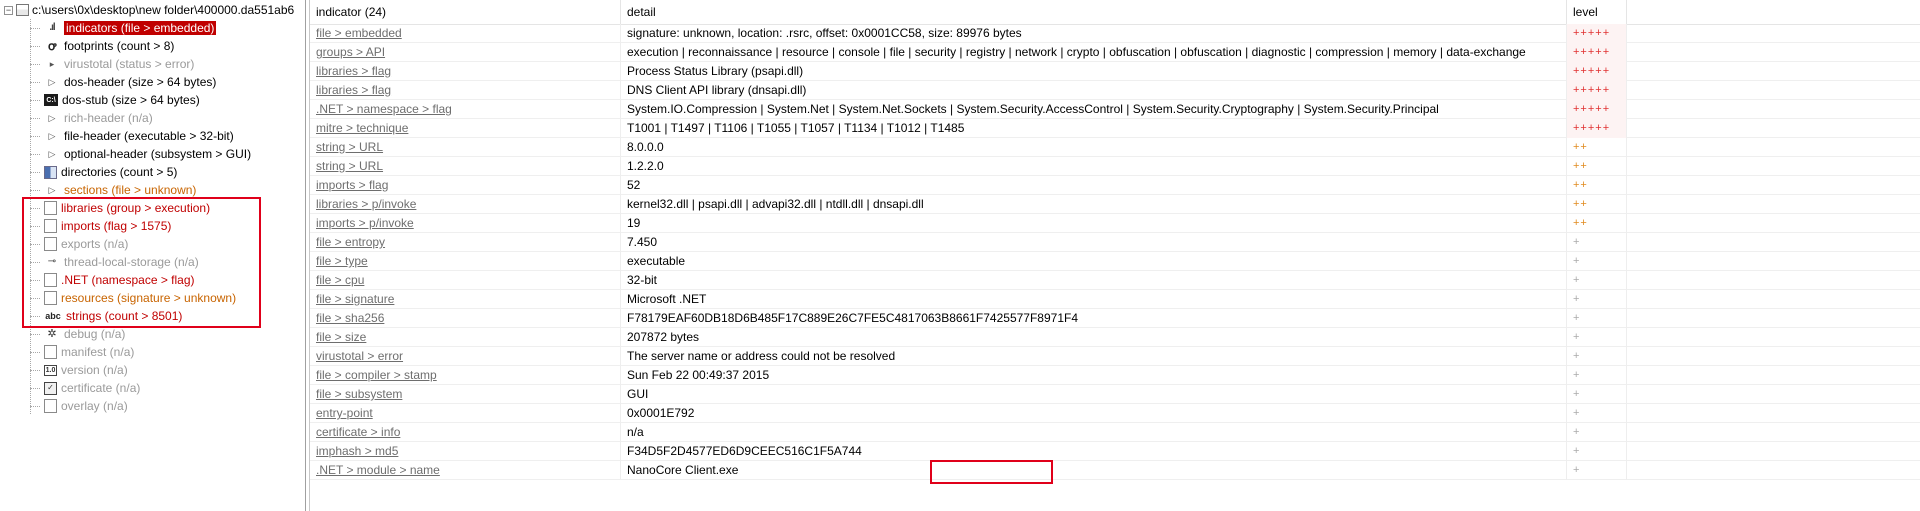  Describe the element at coordinates (95, 244) in the screenshot. I see `tree-item-label: exports (n/a)` at that location.